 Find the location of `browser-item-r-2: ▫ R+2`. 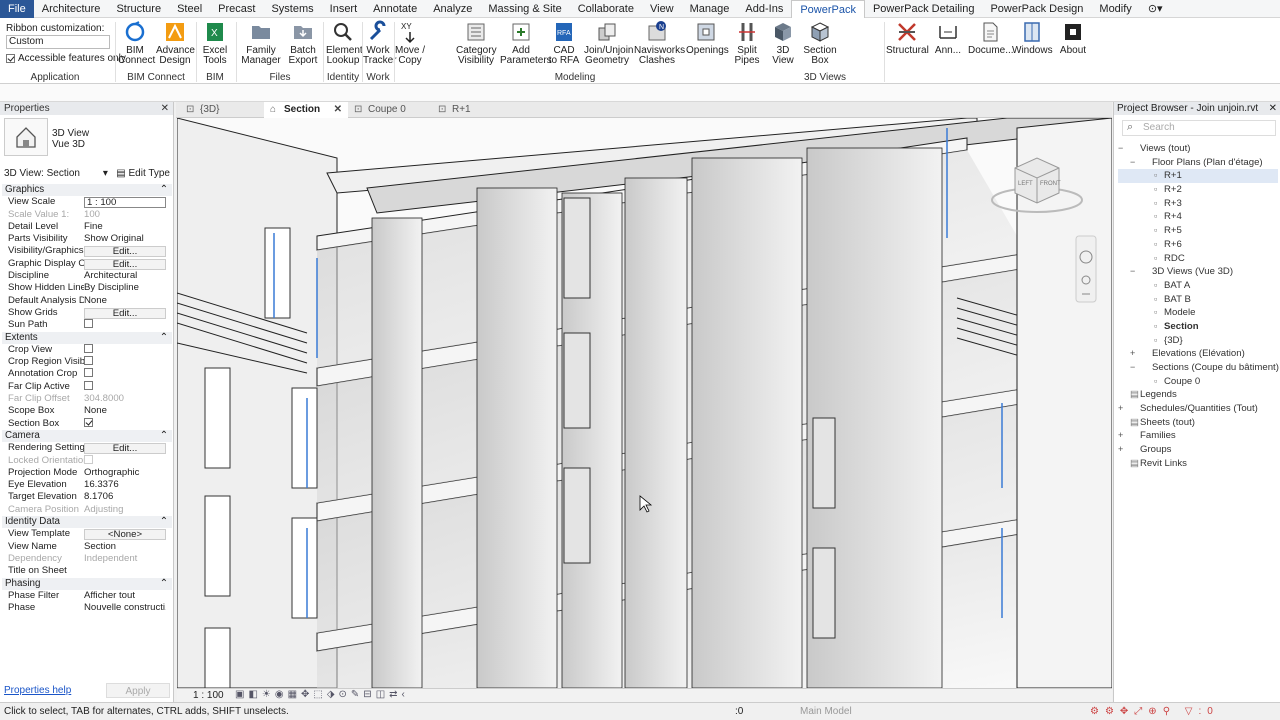

browser-item-r-2: ▫ R+2 is located at coordinates (1198, 190).